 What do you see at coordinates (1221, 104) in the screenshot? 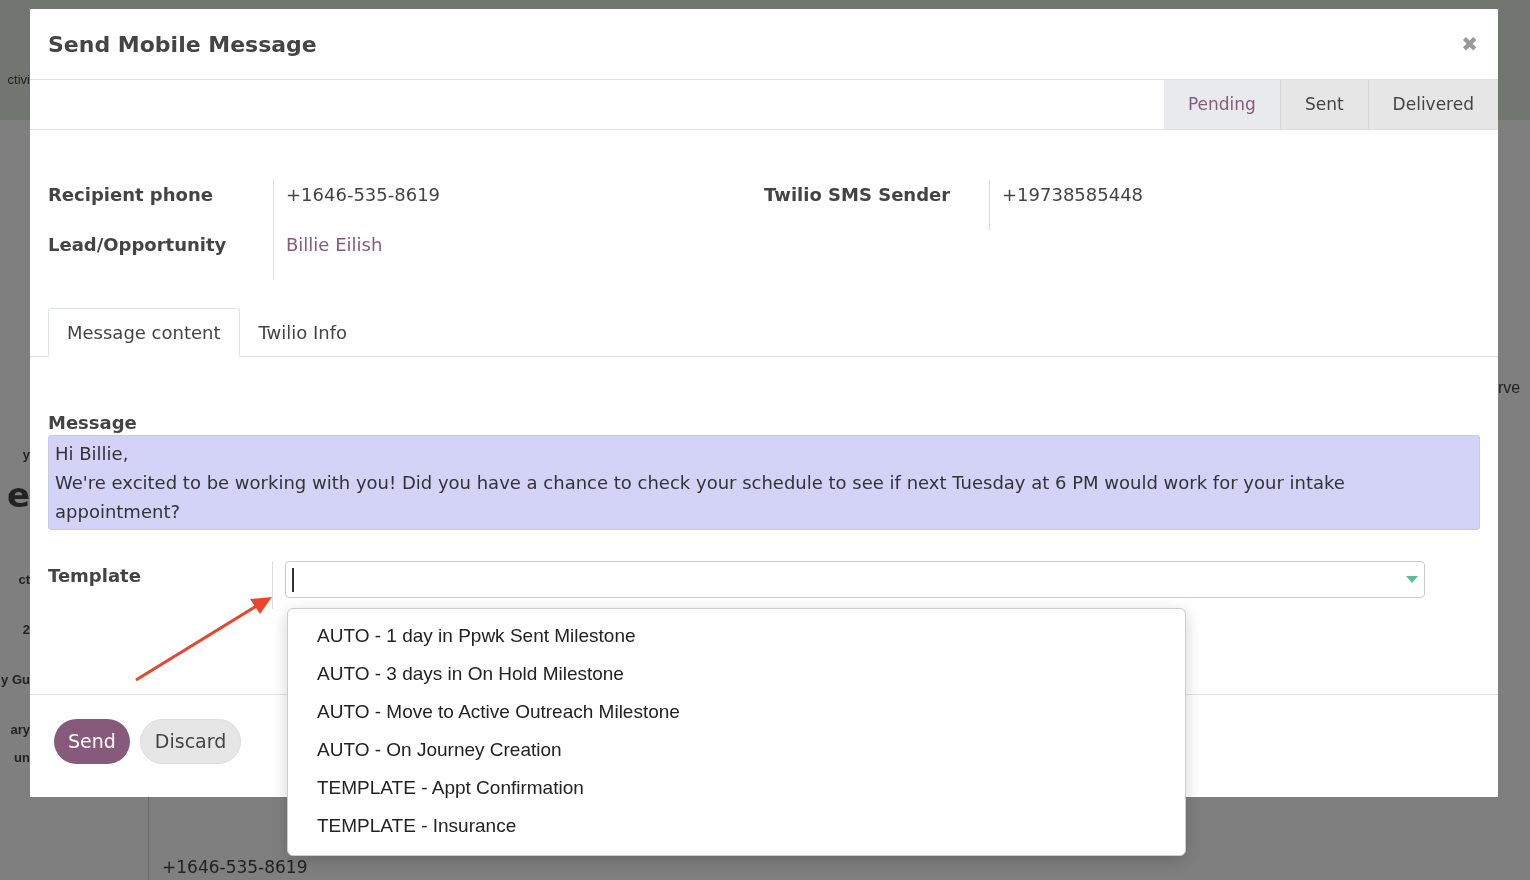
I see `status-stage: Pending` at bounding box center [1221, 104].